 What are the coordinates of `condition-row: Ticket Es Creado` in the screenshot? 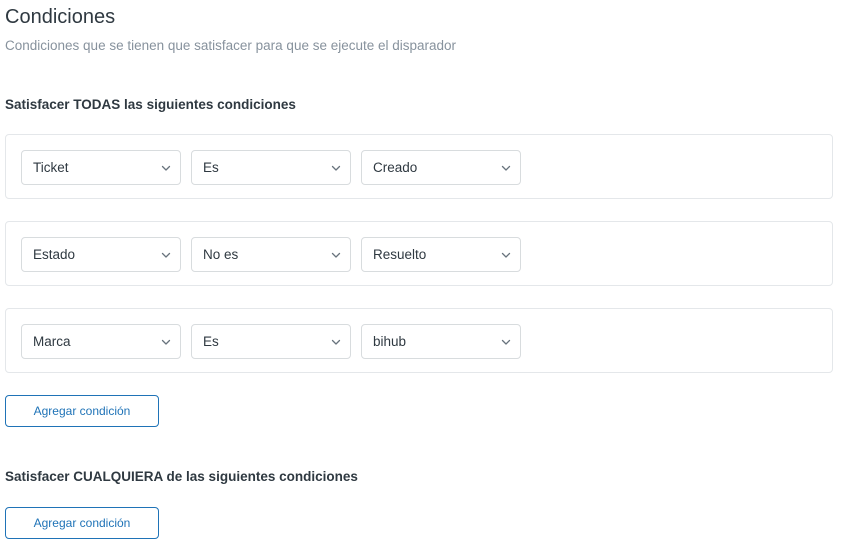 It's located at (419, 166).